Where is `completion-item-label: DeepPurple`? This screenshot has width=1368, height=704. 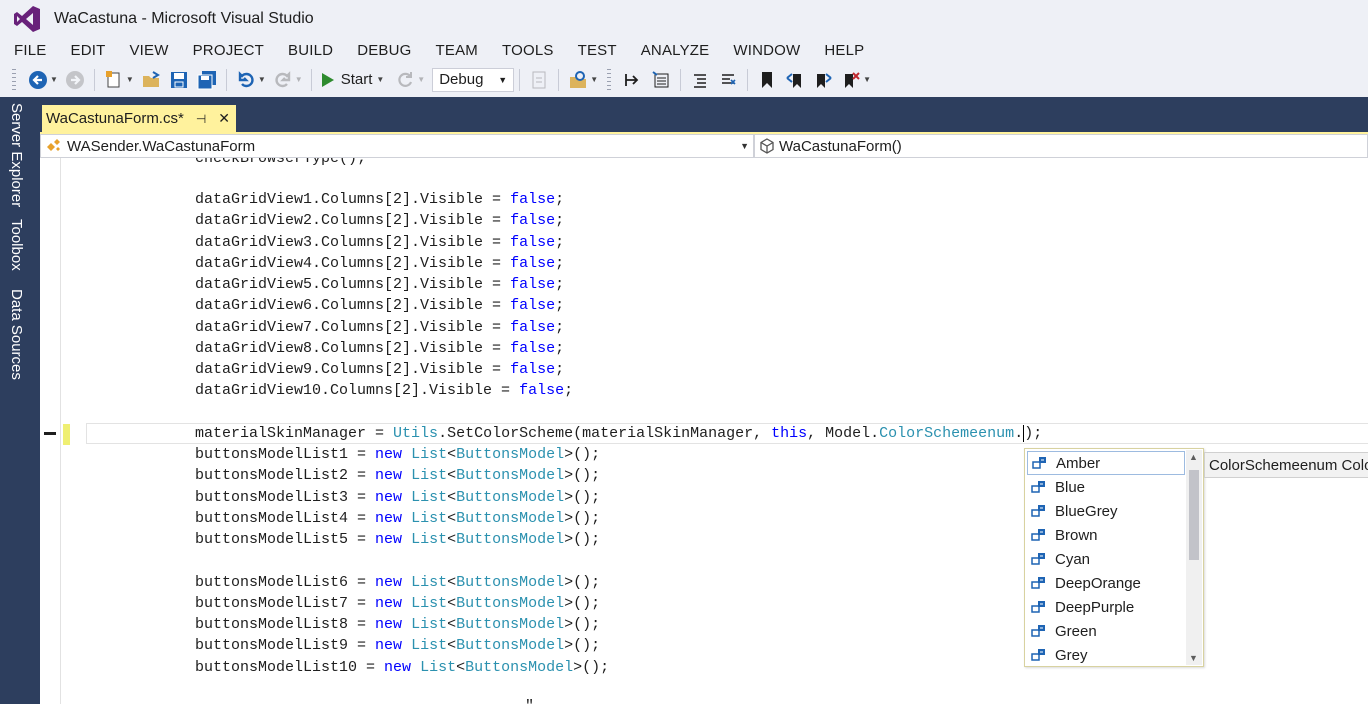
completion-item-label: DeepPurple is located at coordinates (1095, 607).